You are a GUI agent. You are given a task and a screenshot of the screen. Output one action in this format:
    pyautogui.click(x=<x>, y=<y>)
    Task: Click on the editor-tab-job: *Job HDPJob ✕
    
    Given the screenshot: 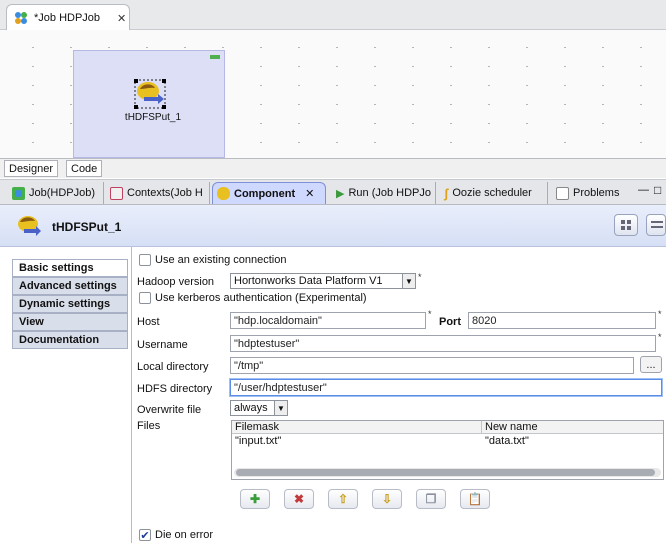 What is the action you would take?
    pyautogui.click(x=68, y=17)
    